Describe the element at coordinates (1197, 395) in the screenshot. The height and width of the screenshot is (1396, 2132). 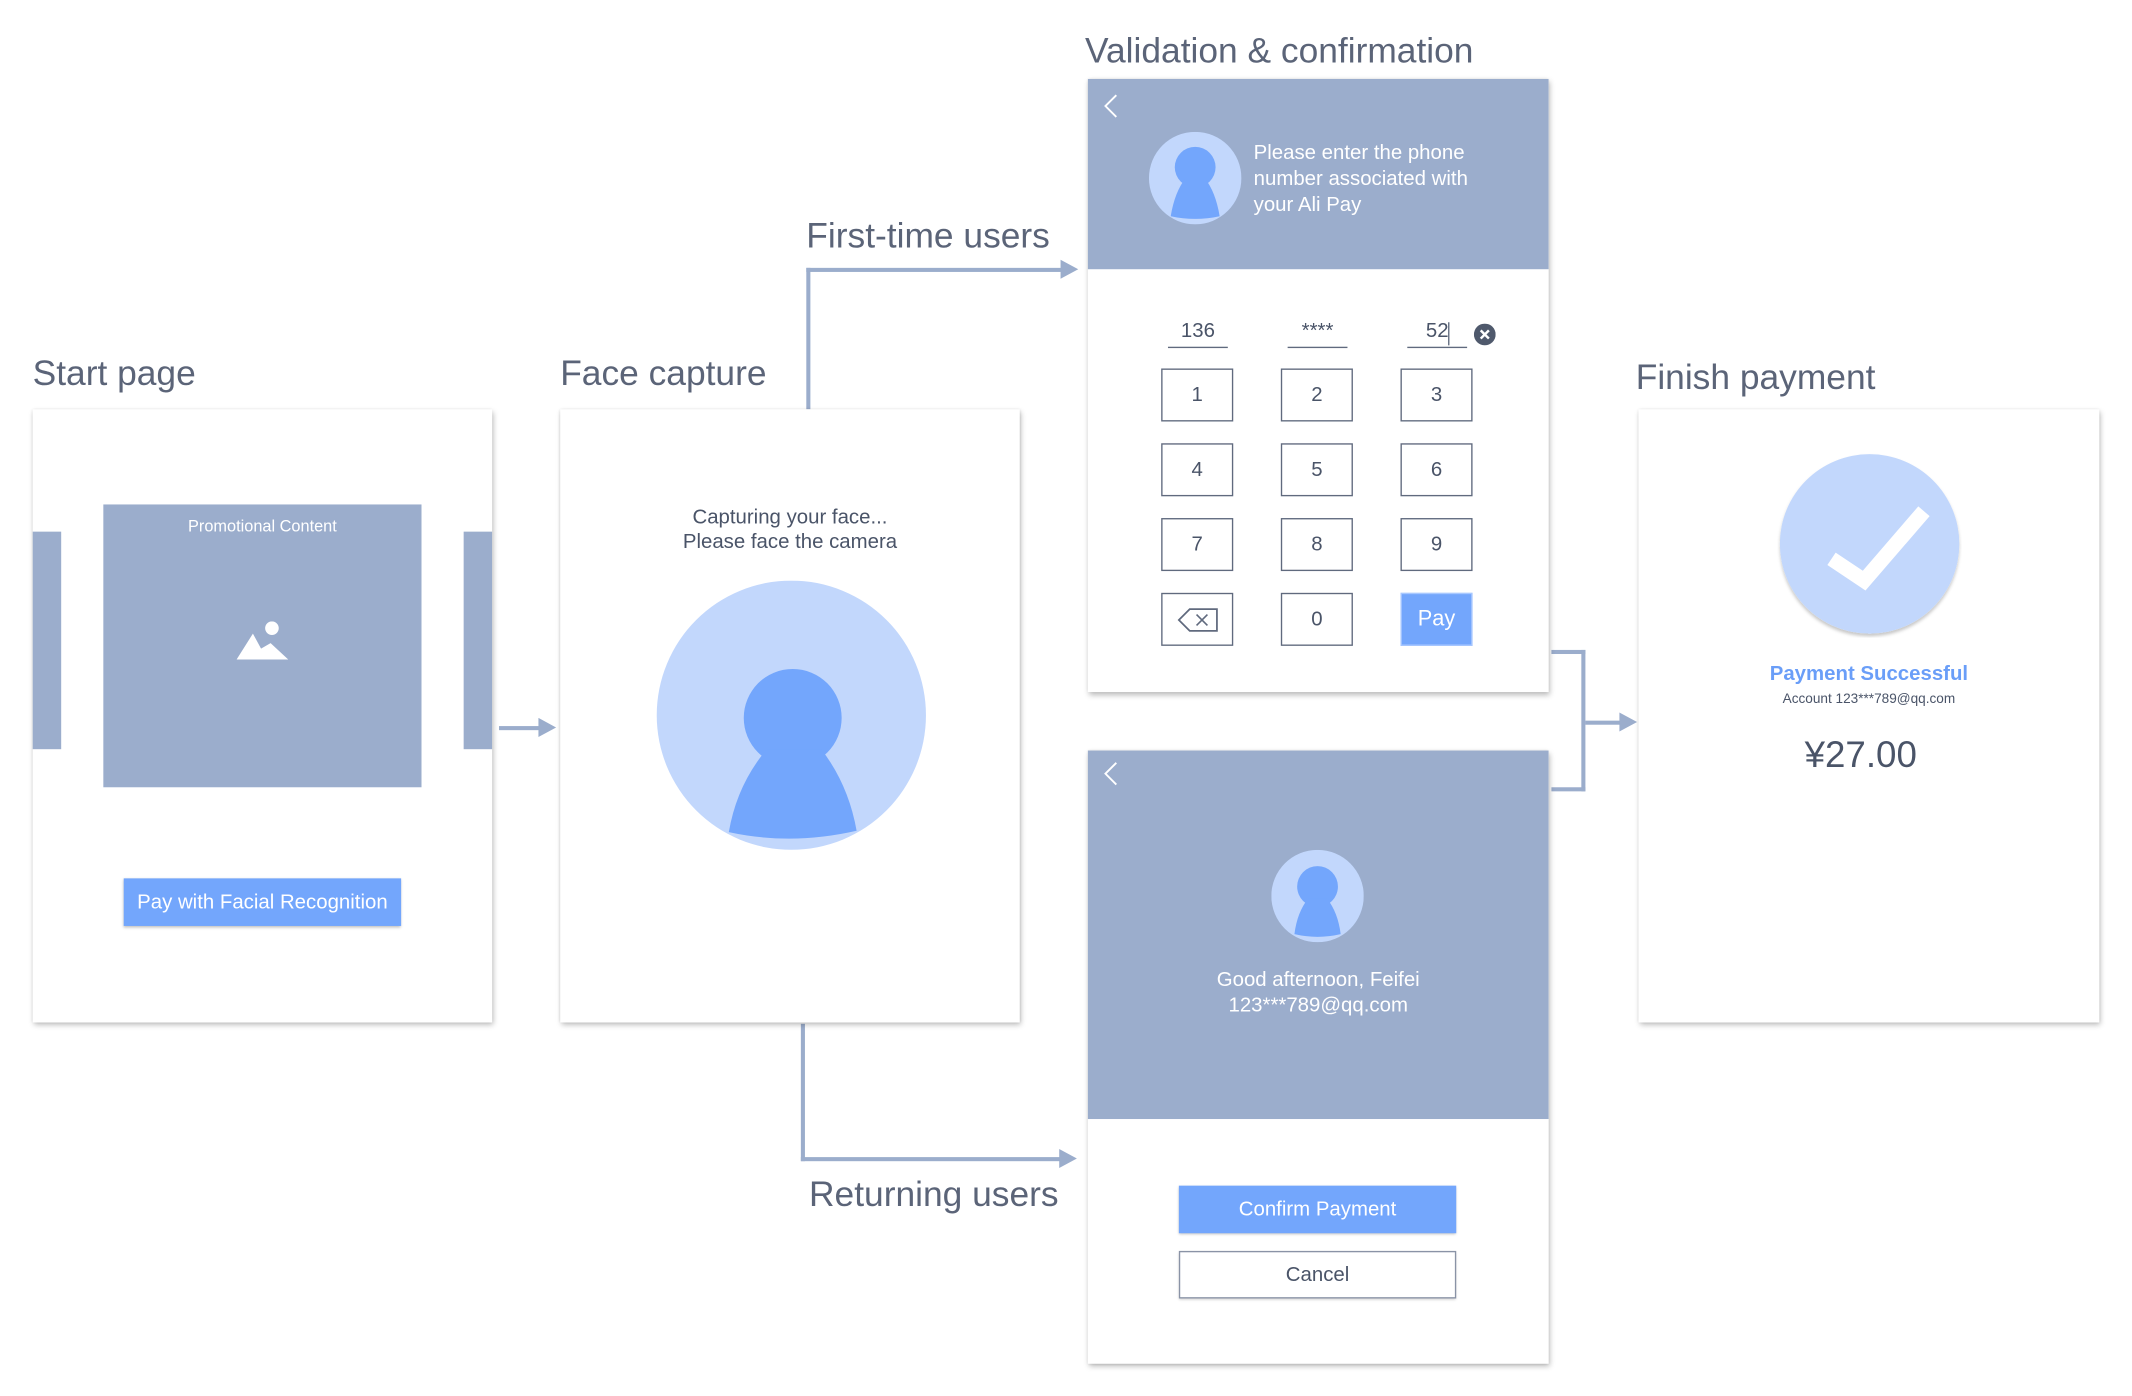
I see `keypad-key-1: 1` at that location.